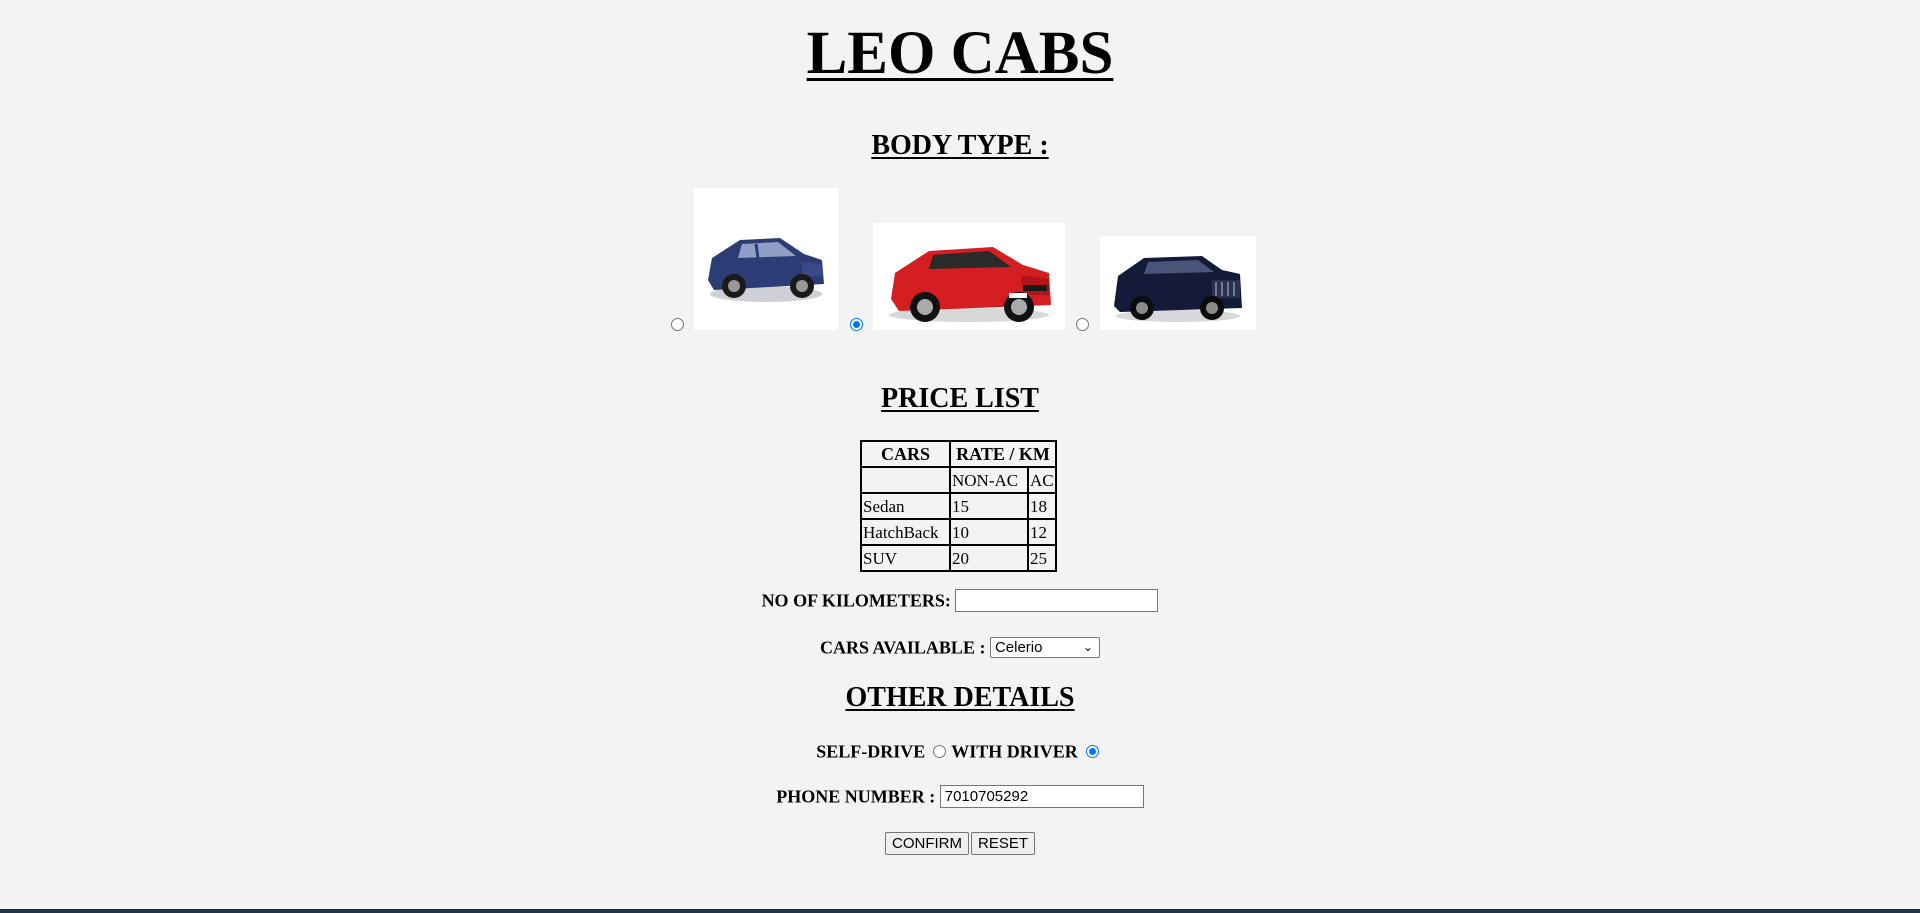  Describe the element at coordinates (766, 259) in the screenshot. I see `sedan-car-image` at that location.